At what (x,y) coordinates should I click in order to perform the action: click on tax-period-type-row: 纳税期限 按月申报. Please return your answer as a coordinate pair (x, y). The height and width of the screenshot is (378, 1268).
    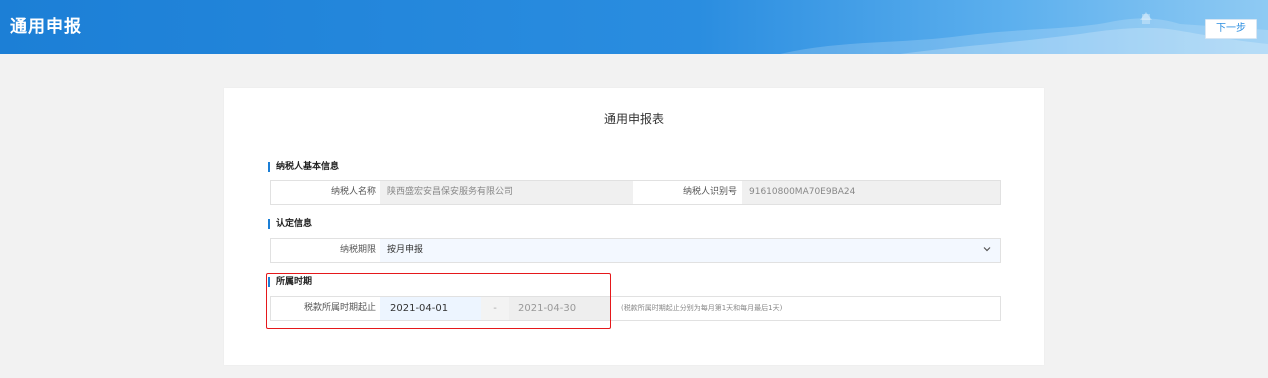
    Looking at the image, I should click on (635, 250).